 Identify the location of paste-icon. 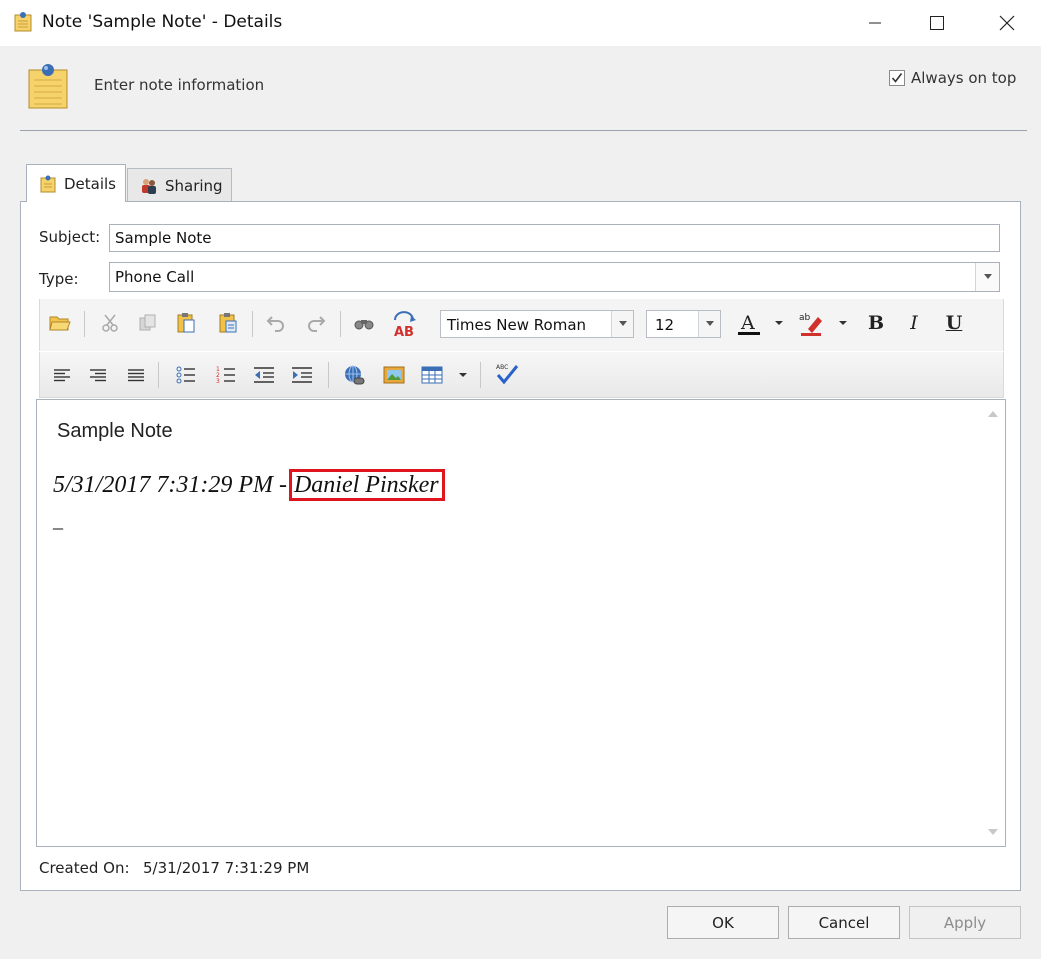
(186, 323).